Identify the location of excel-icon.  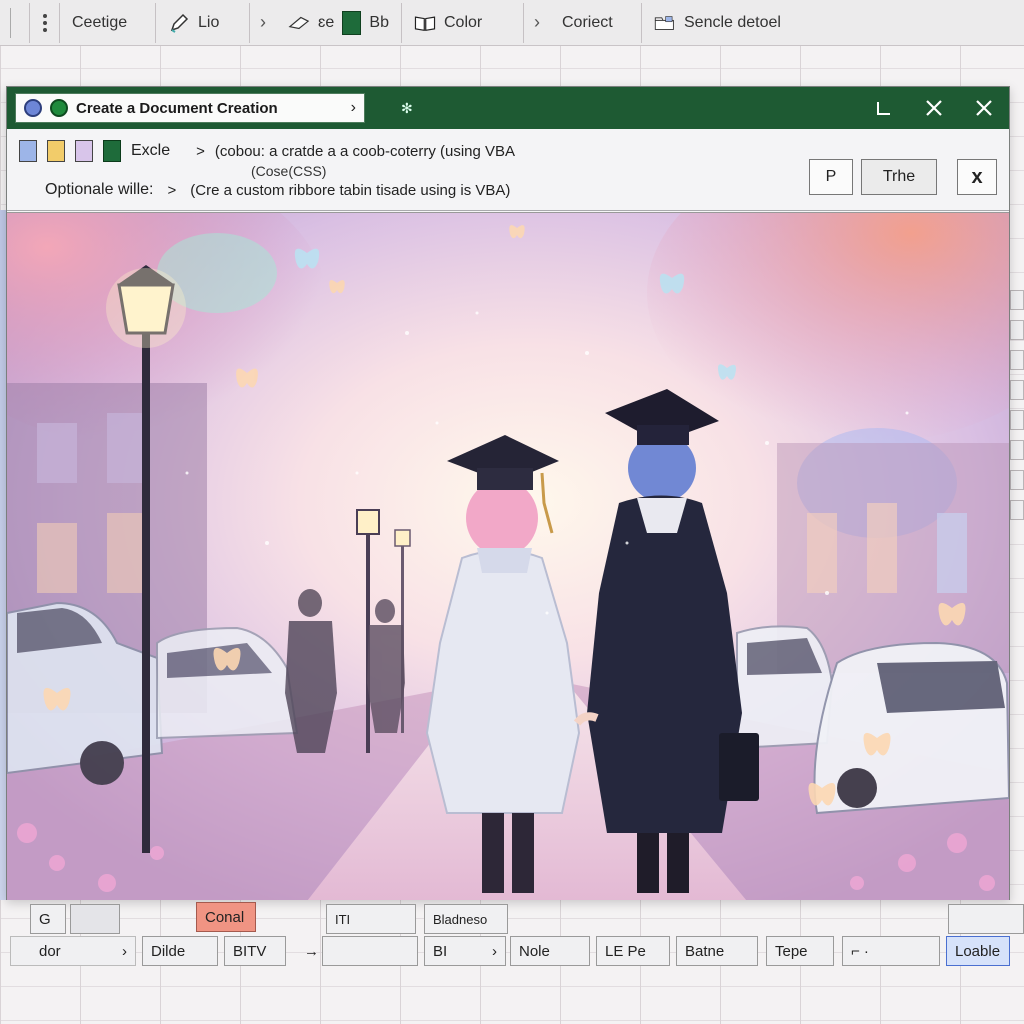
(112, 151).